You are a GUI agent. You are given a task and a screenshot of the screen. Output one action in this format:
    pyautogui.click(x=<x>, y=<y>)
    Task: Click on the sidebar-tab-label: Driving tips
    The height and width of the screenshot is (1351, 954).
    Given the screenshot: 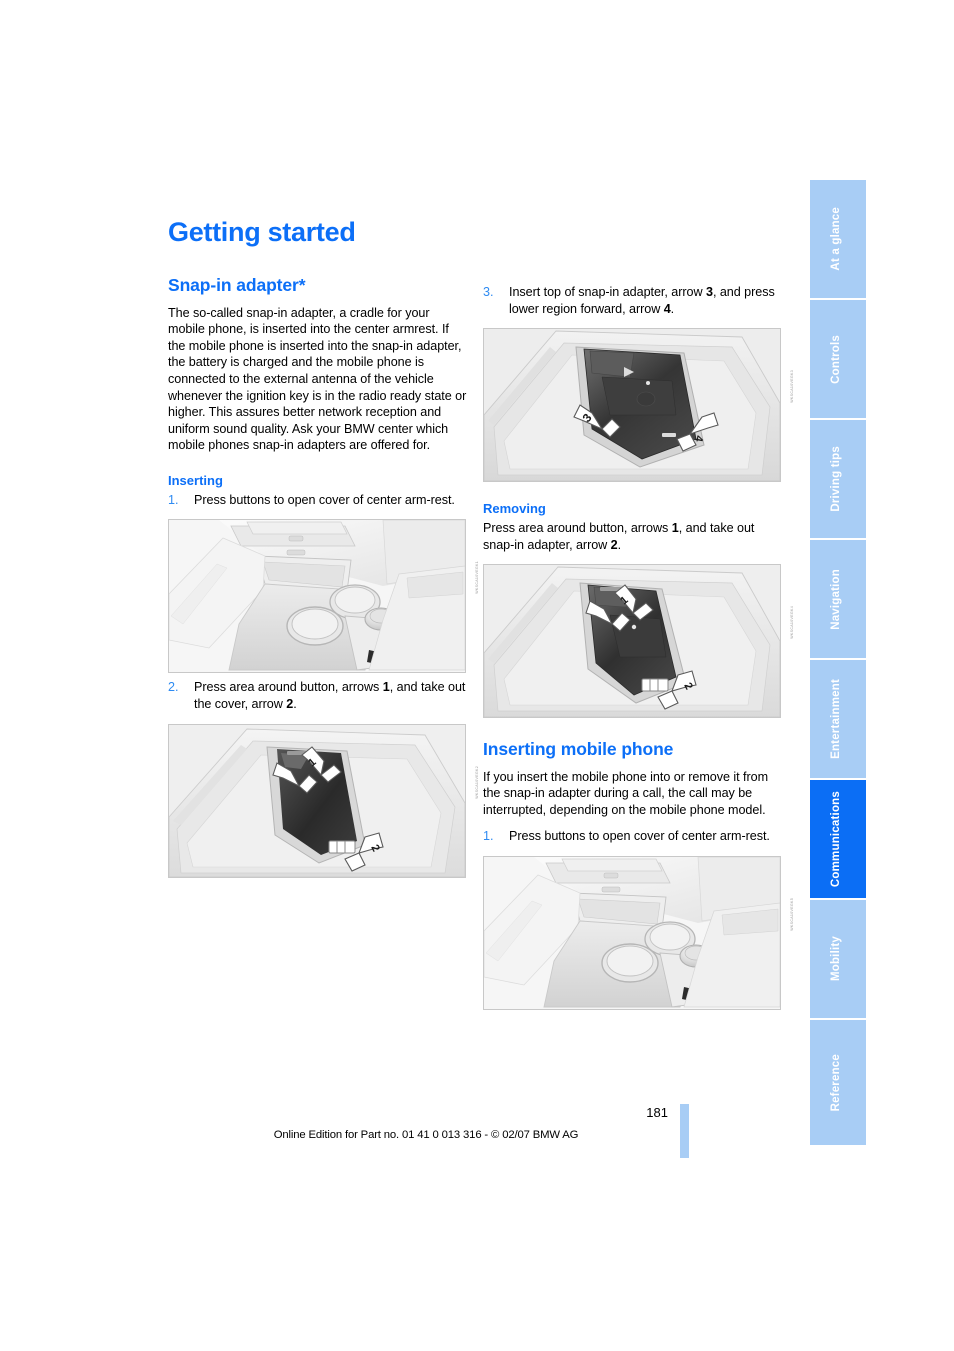 What is the action you would take?
    pyautogui.click(x=836, y=479)
    